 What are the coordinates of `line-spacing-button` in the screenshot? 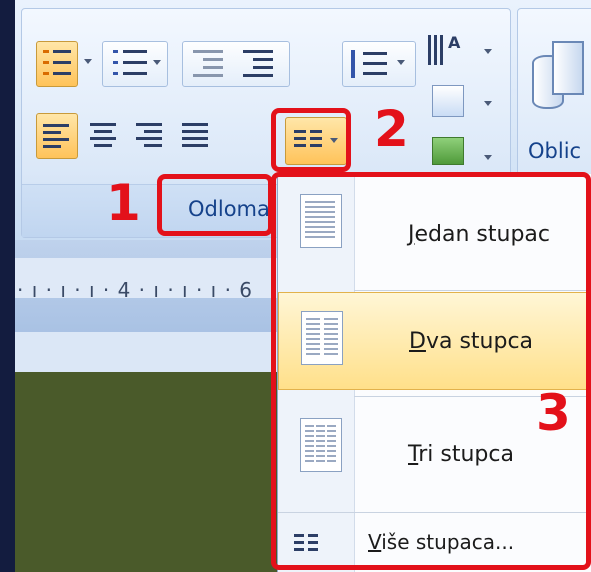 It's located at (379, 64).